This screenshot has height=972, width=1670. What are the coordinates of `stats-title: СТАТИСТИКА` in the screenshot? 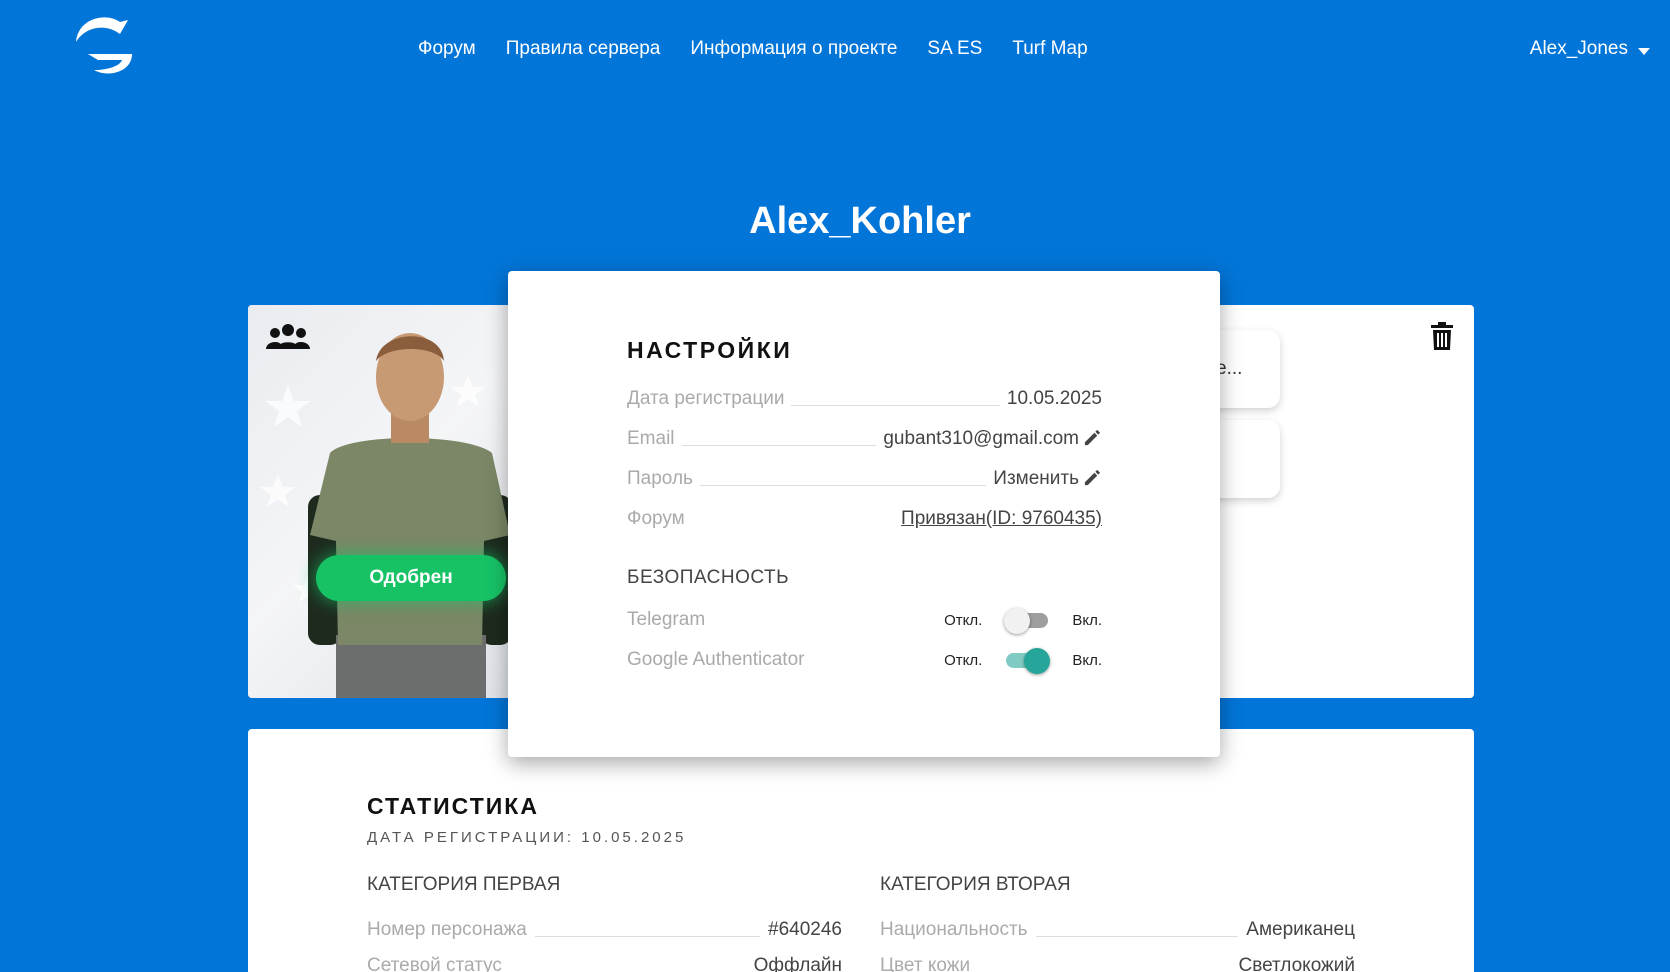 It's located at (453, 806).